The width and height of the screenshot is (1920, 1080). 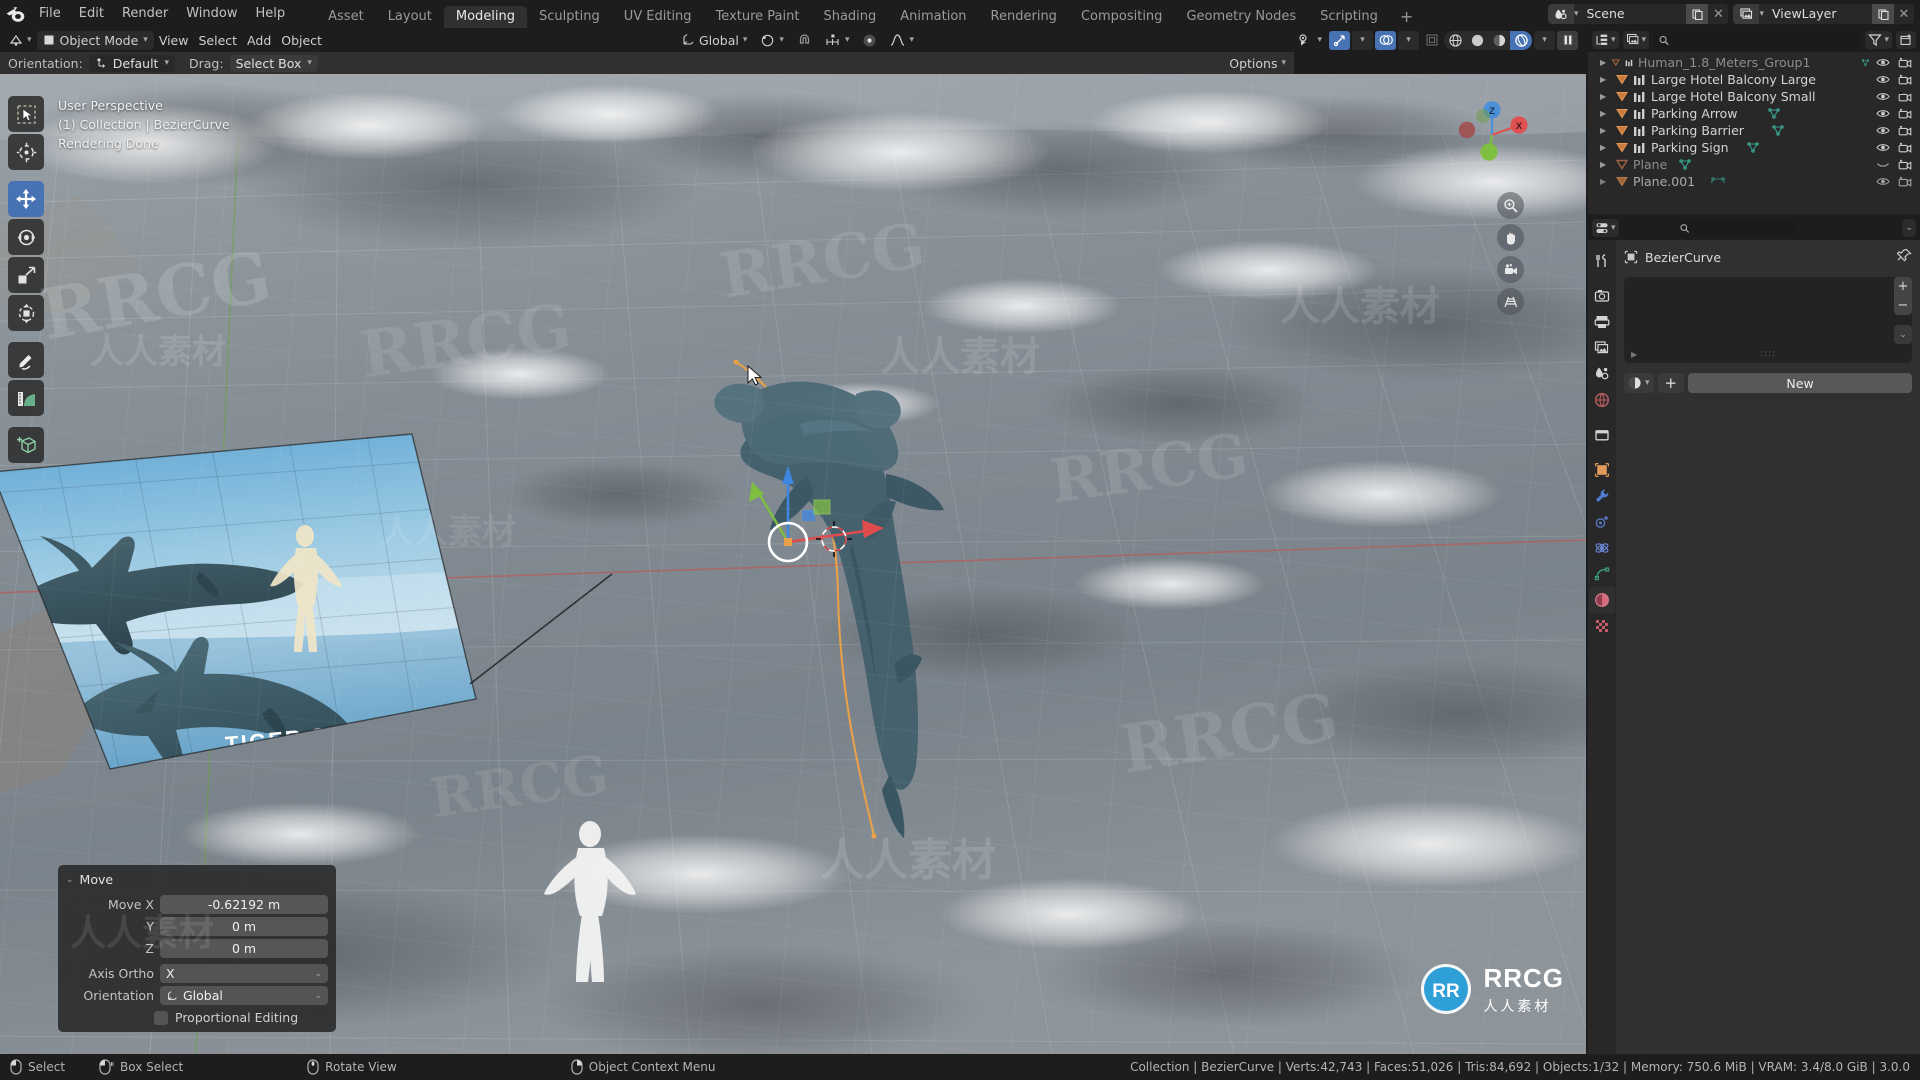 I want to click on collection-properties-tab, so click(x=1602, y=435).